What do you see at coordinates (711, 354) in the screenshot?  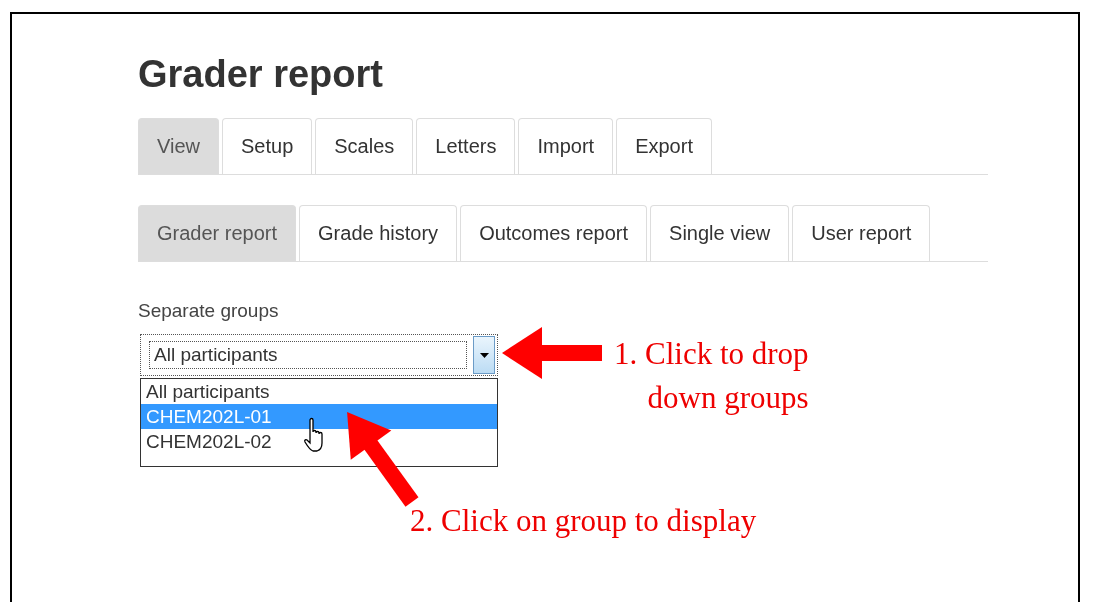 I see `annotation-text: 1. Click to drop` at bounding box center [711, 354].